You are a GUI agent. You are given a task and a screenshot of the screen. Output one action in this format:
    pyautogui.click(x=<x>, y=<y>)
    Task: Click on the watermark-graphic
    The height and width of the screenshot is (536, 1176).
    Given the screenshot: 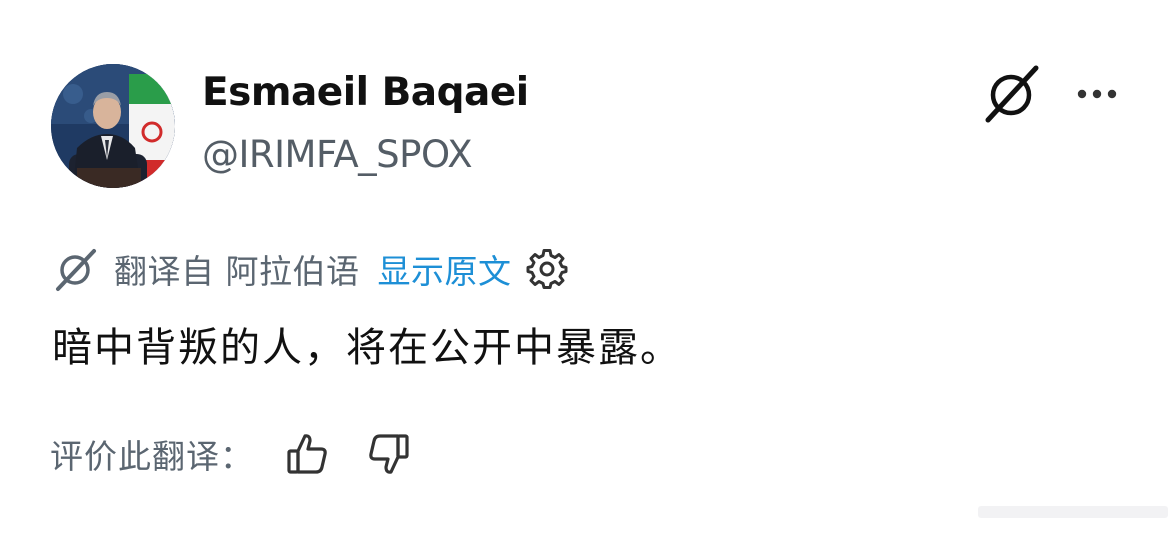 What is the action you would take?
    pyautogui.click(x=1073, y=512)
    